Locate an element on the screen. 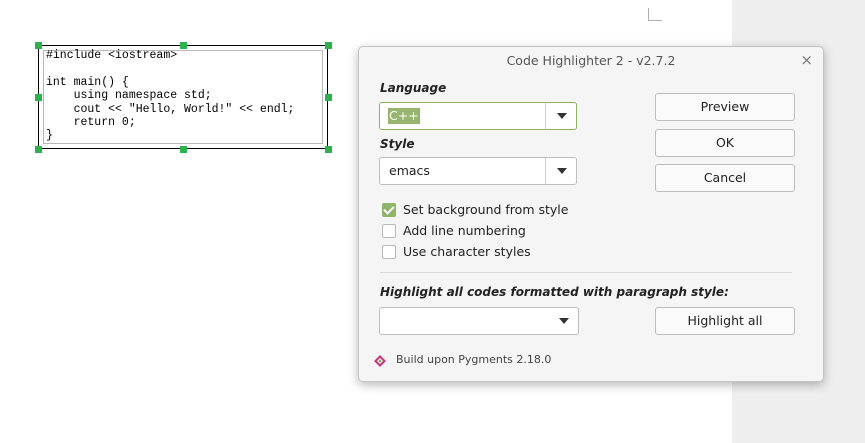  ok-button: OK is located at coordinates (725, 143).